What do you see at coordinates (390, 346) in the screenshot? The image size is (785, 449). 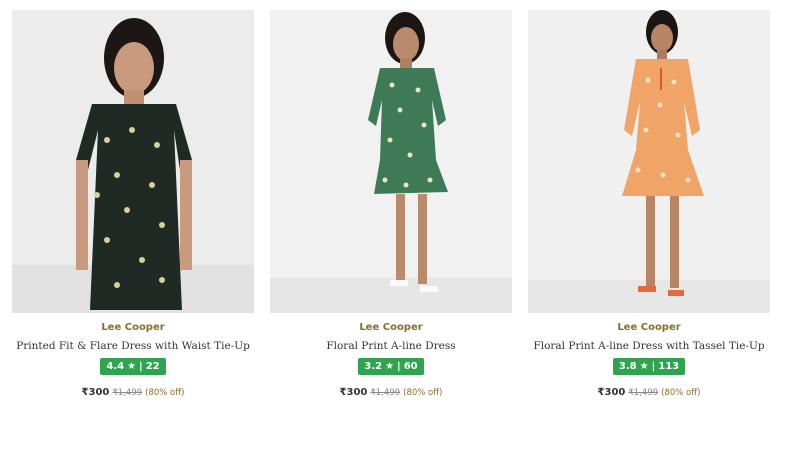 I see `product-title: Floral Print A-line Dress` at bounding box center [390, 346].